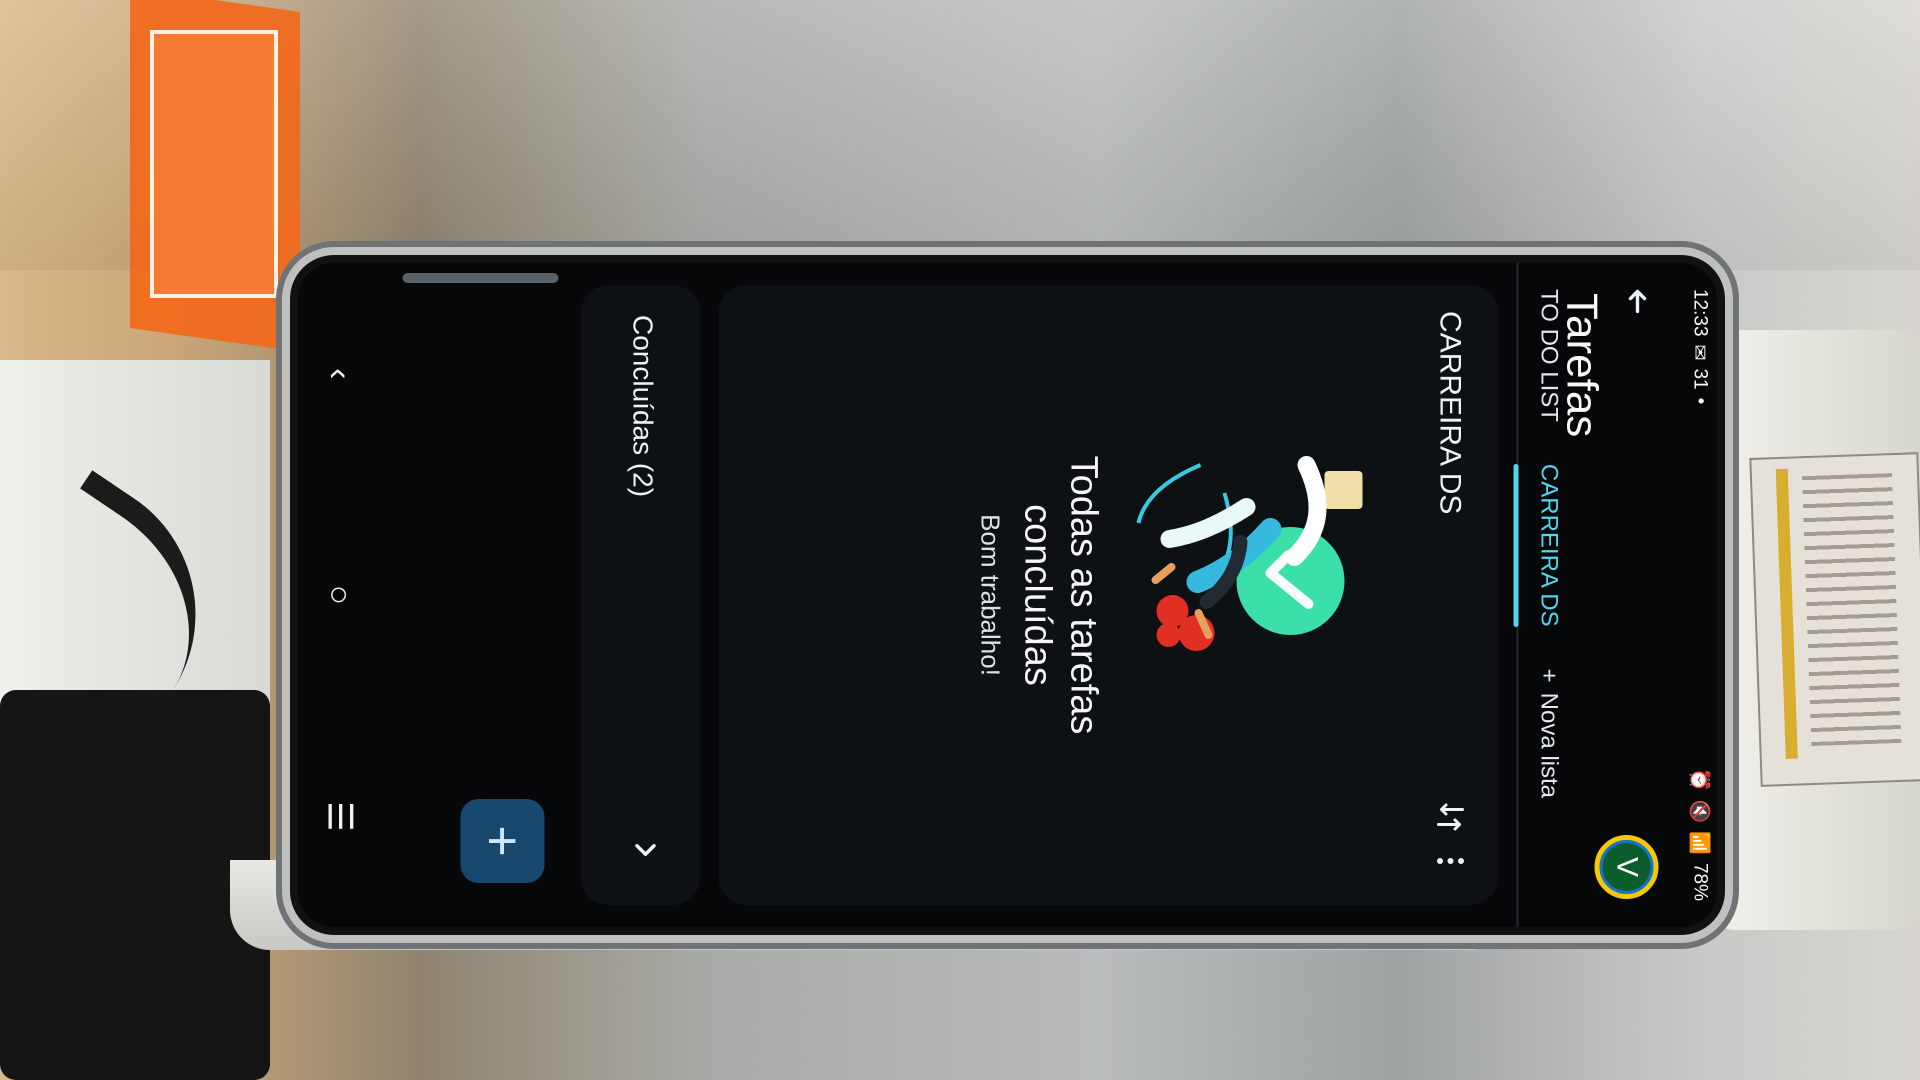 The image size is (1920, 1080). What do you see at coordinates (1037, 595) in the screenshot?
I see `empty-title-line-2: concluídas` at bounding box center [1037, 595].